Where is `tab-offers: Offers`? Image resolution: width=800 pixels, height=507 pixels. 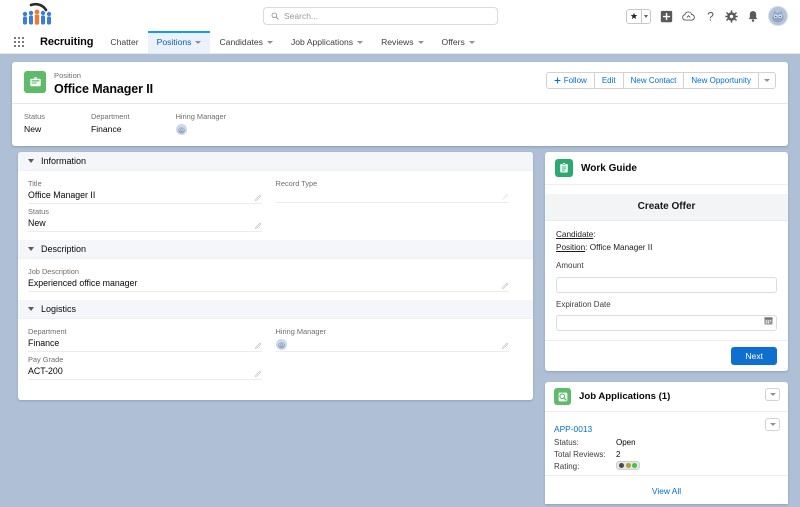
tab-offers: Offers is located at coordinates (458, 42).